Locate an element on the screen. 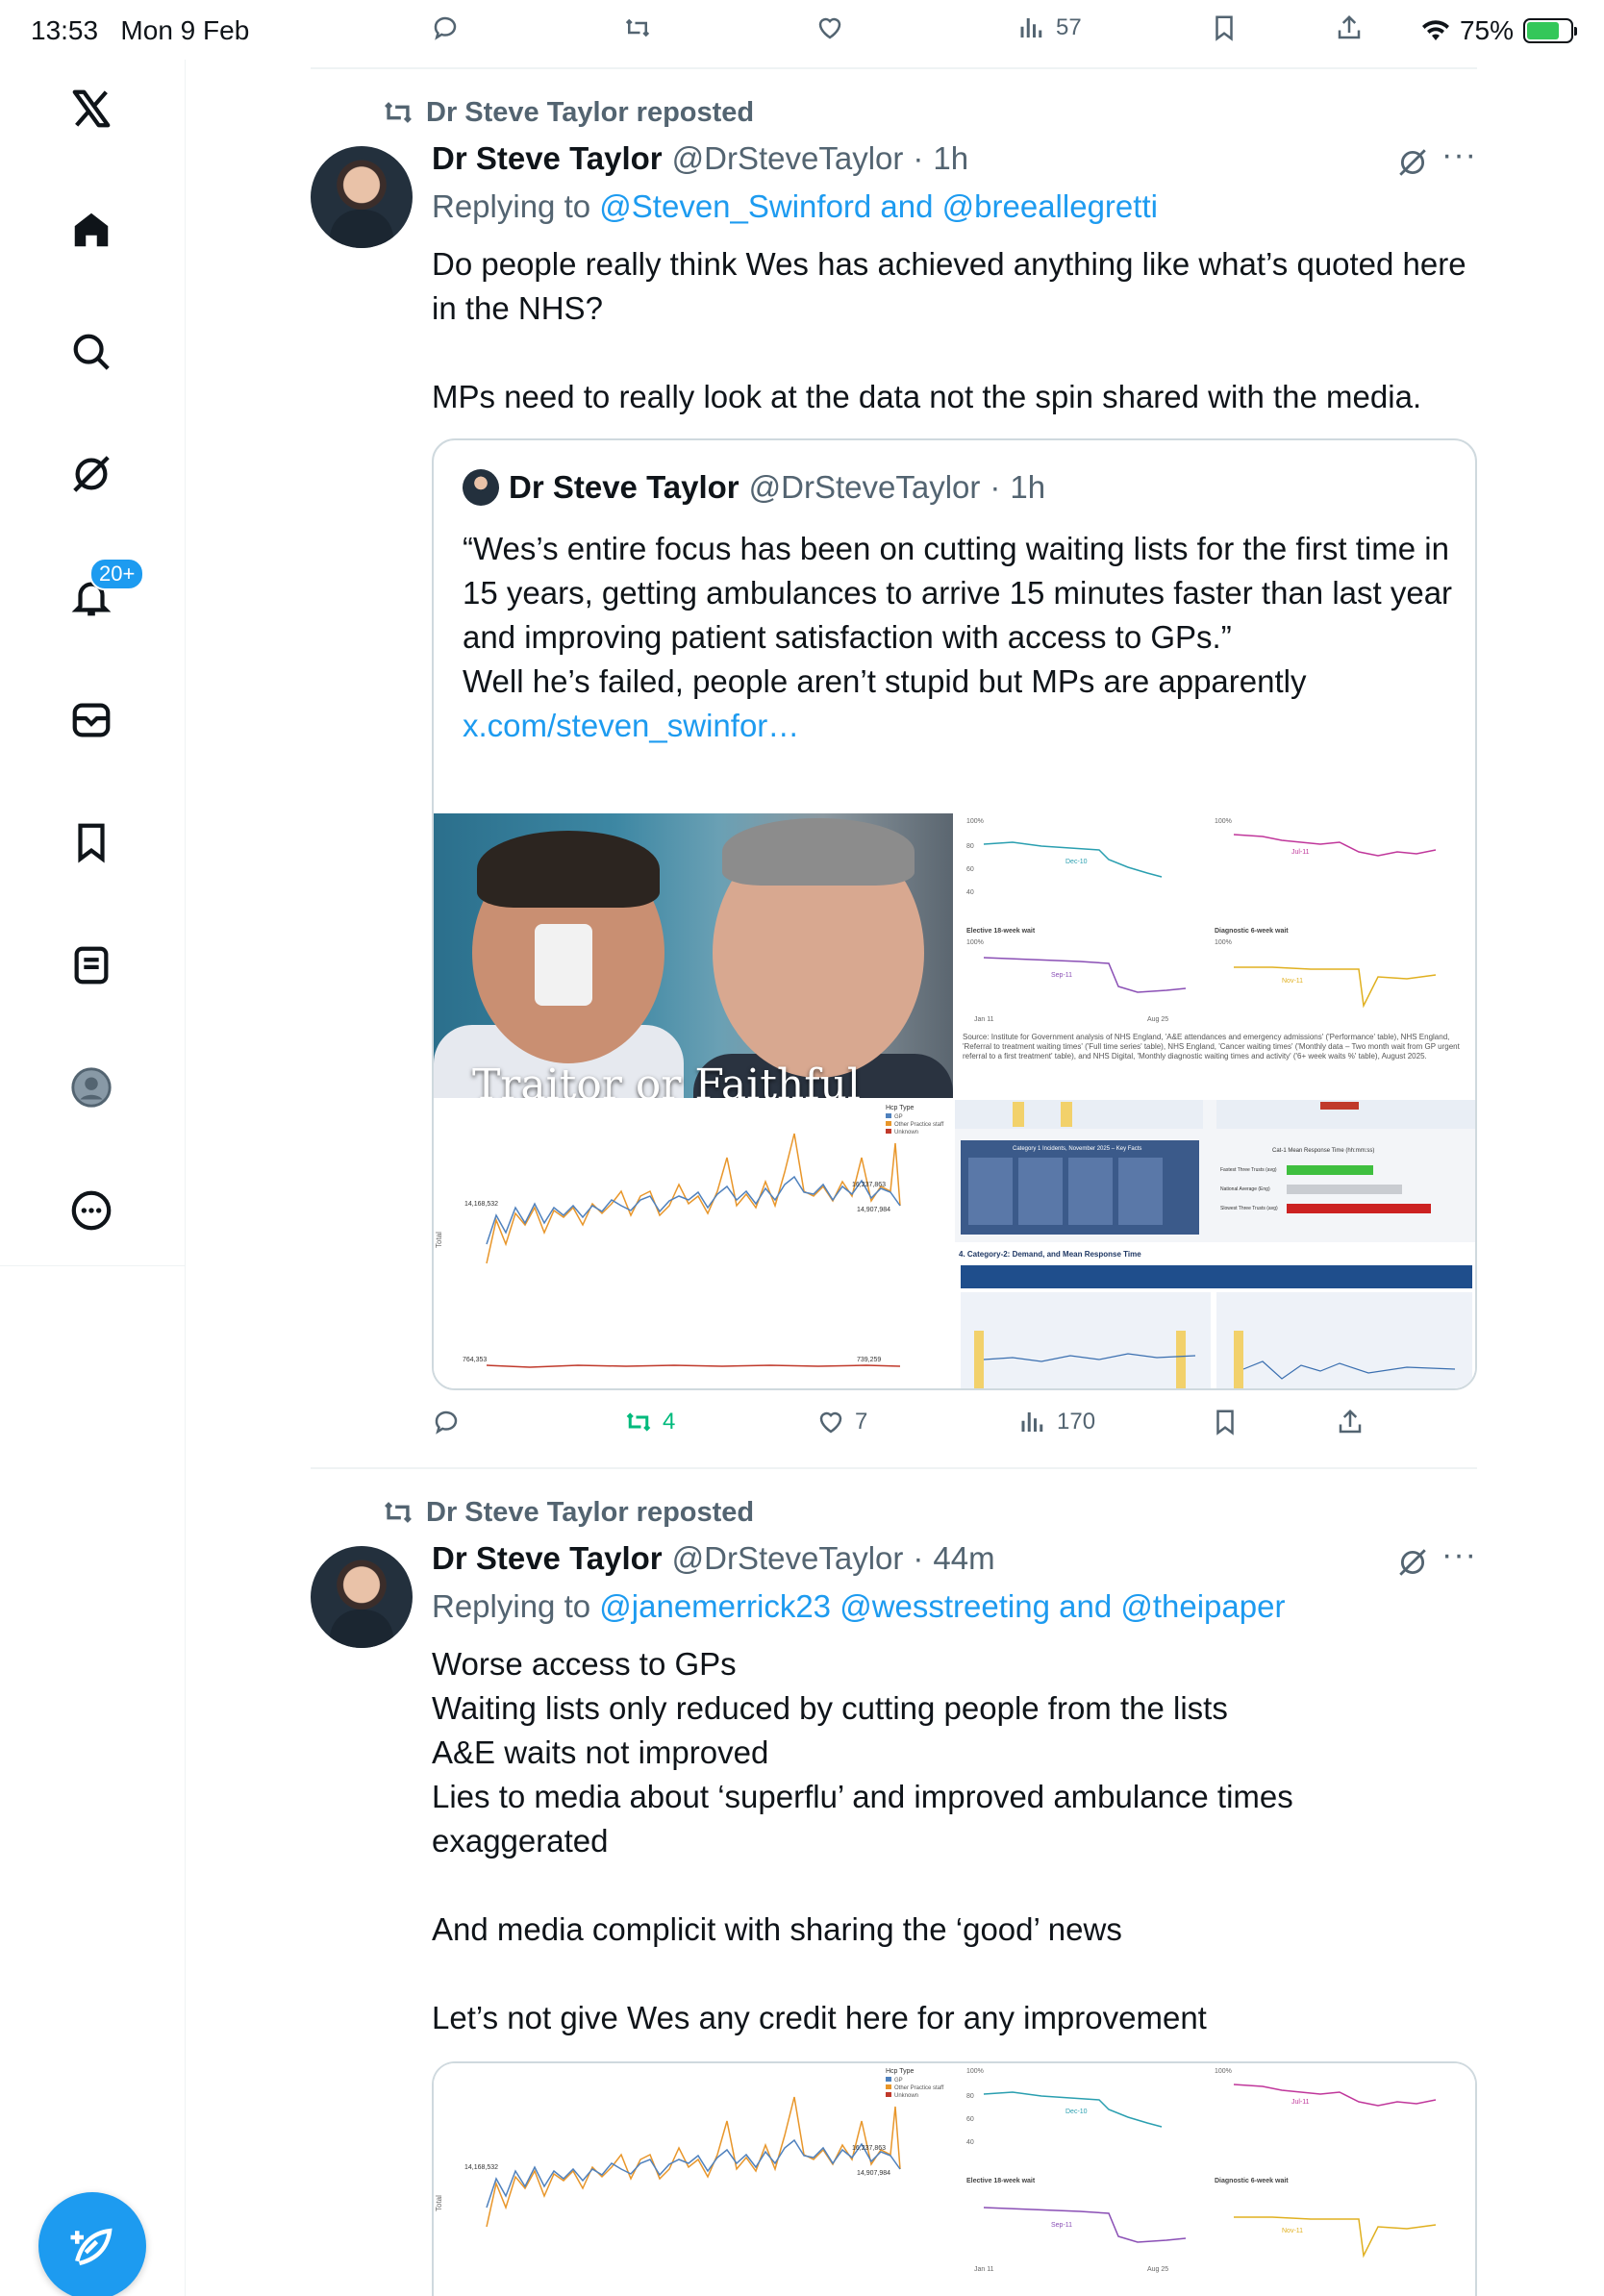  x-logo-icon is located at coordinates (91, 108).